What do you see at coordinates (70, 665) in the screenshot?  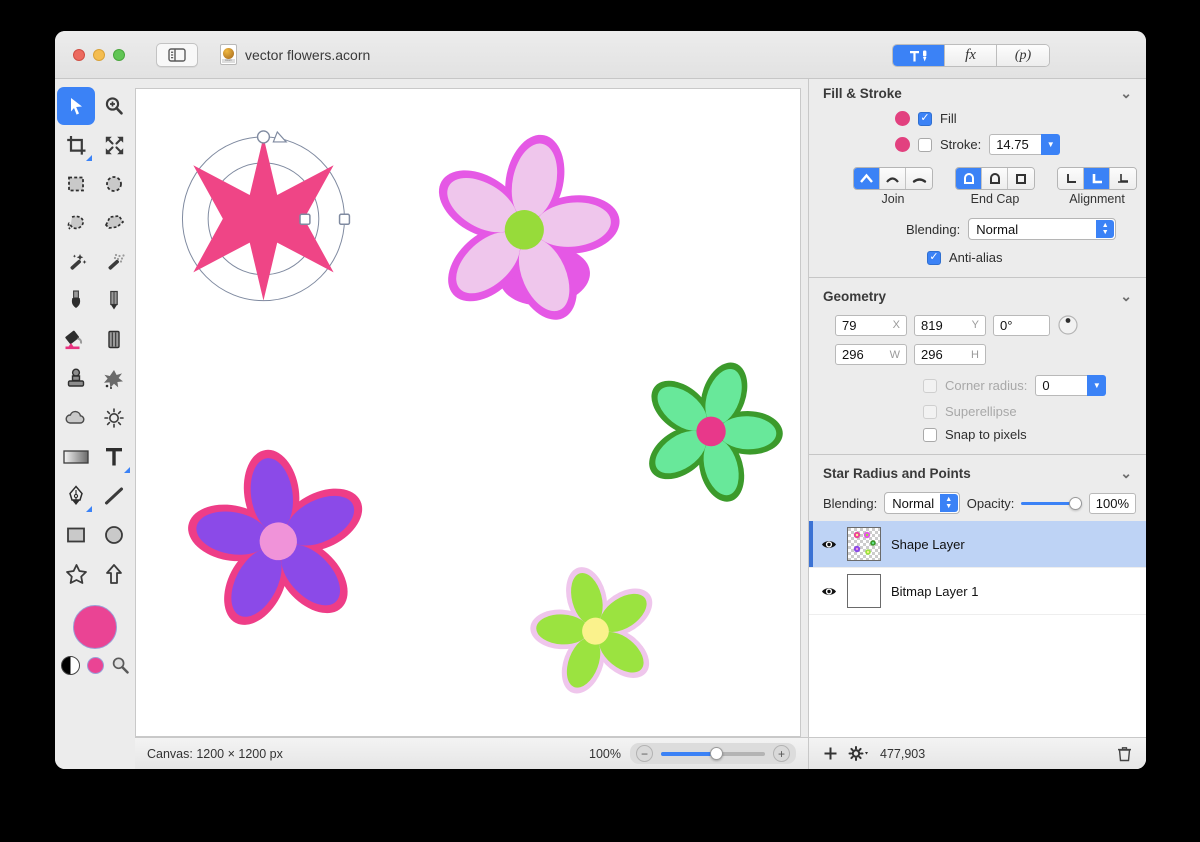 I see `black-white-contrast-icon` at bounding box center [70, 665].